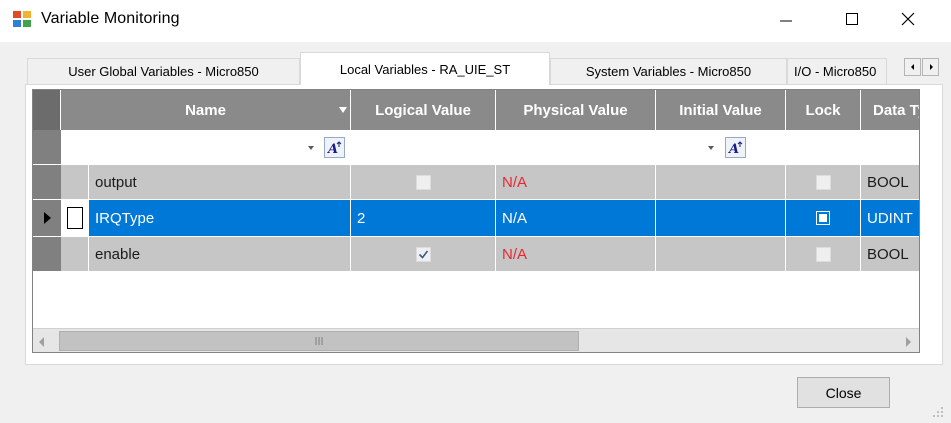 This screenshot has width=951, height=423. I want to click on minimize-button, so click(786, 19).